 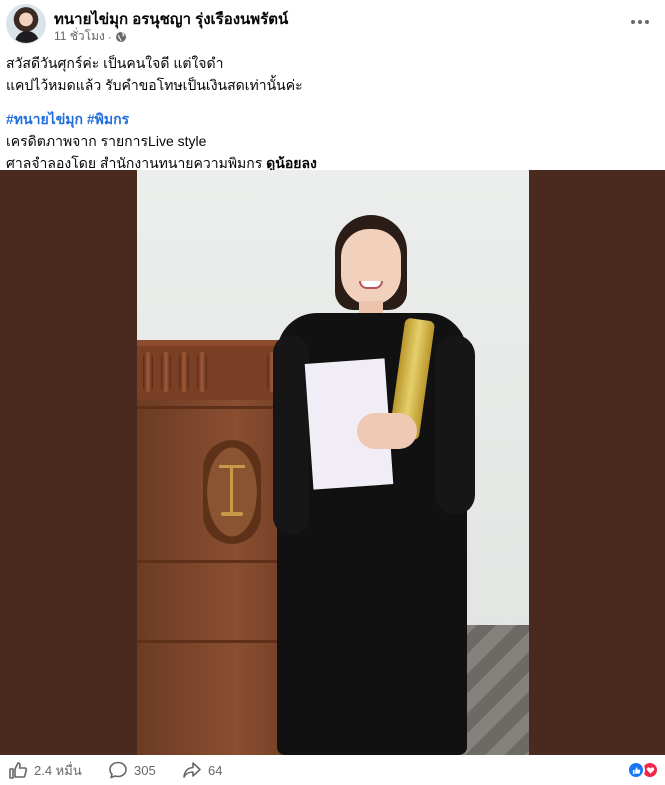 I want to click on more-options-icon, so click(x=640, y=22).